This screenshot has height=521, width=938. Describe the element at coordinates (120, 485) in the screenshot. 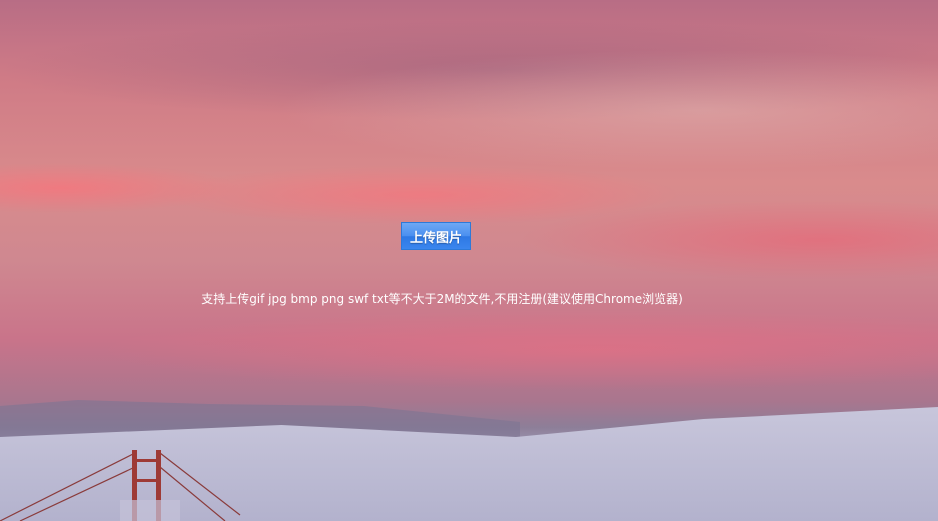

I see `golden-gate-bridge-image` at that location.